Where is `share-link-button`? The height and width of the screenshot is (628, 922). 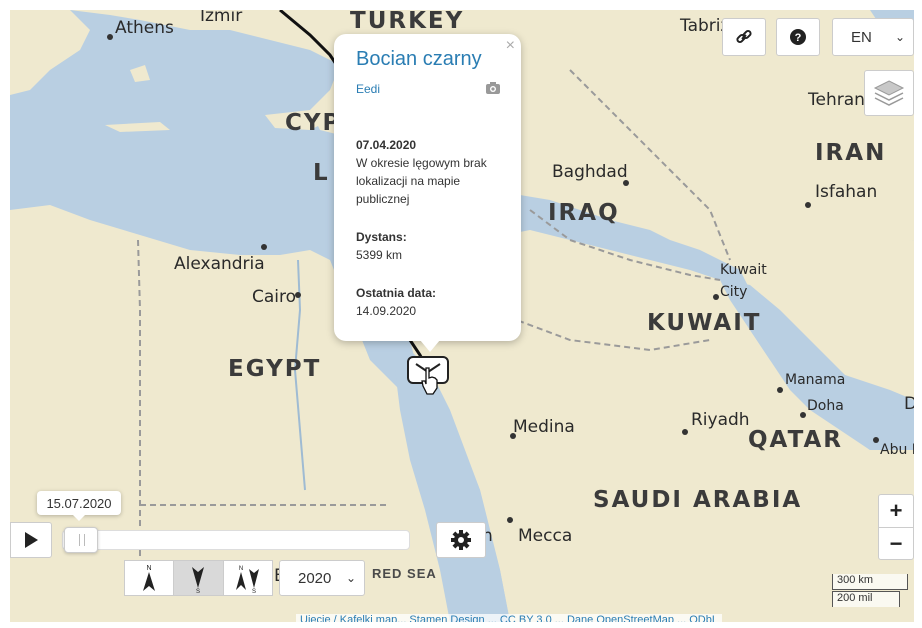
share-link-button is located at coordinates (744, 37).